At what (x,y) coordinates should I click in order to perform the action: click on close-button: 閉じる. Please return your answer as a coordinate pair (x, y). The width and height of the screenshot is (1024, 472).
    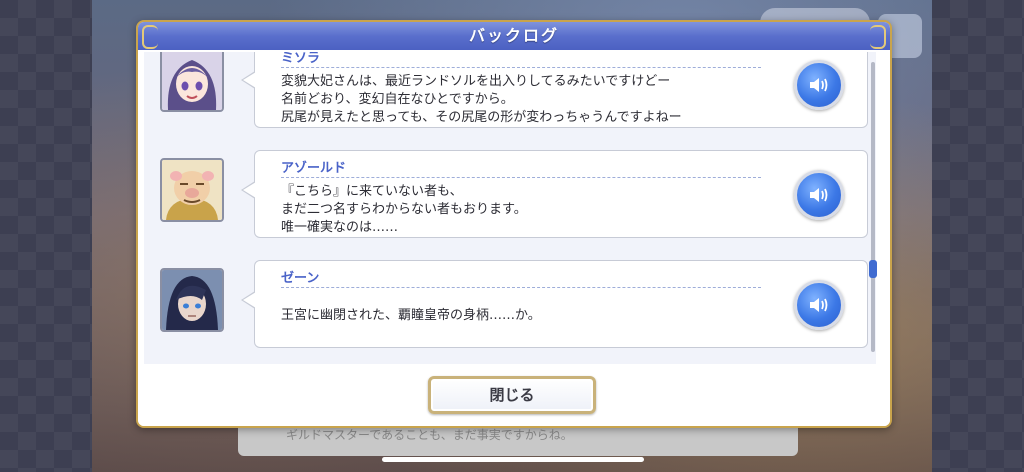
    Looking at the image, I should click on (512, 395).